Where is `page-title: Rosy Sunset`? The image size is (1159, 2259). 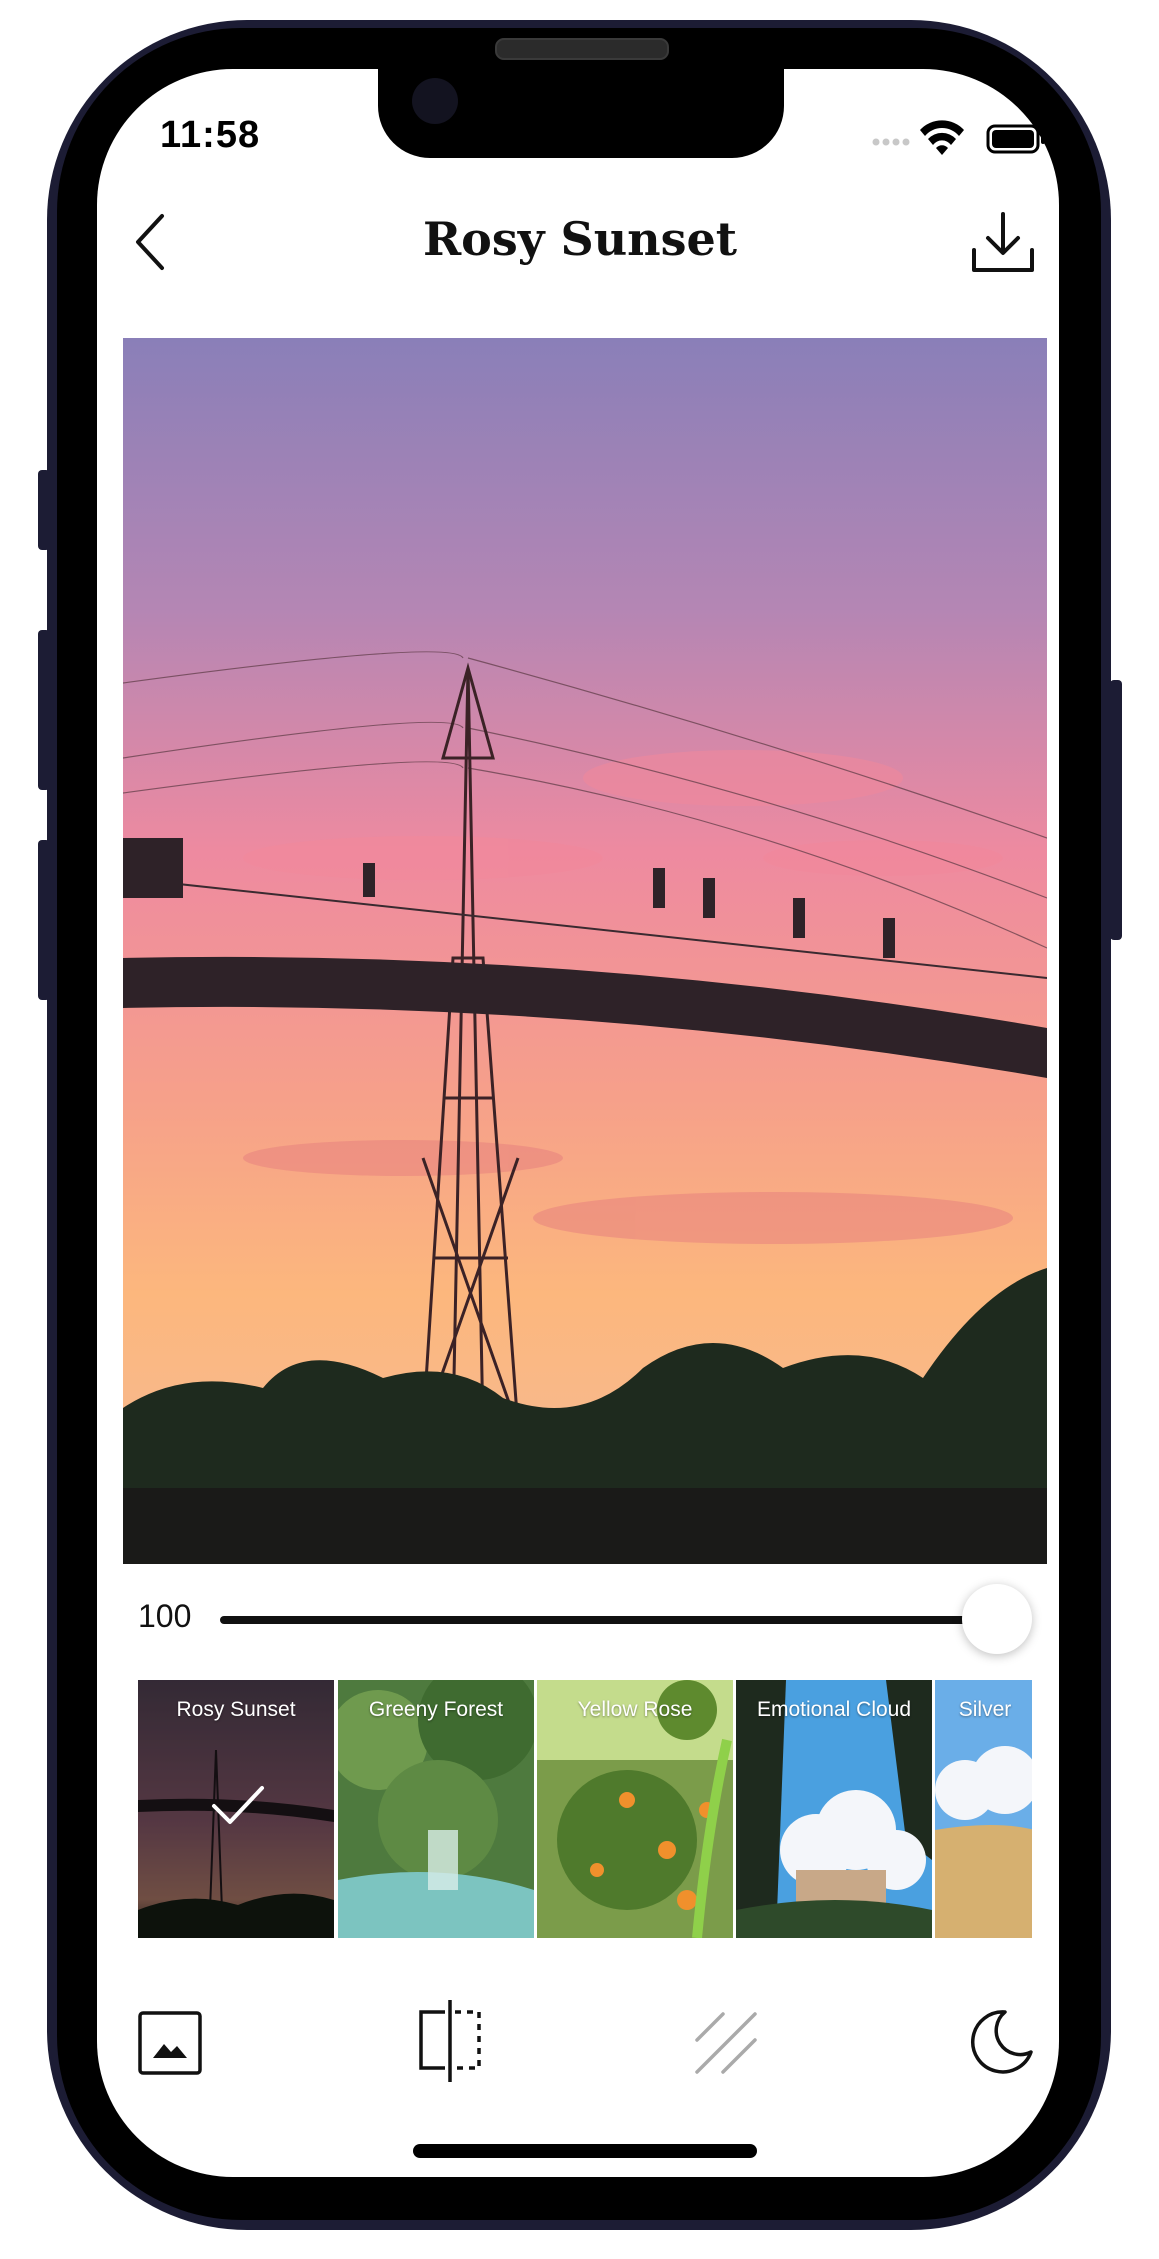
page-title: Rosy Sunset is located at coordinates (580, 239).